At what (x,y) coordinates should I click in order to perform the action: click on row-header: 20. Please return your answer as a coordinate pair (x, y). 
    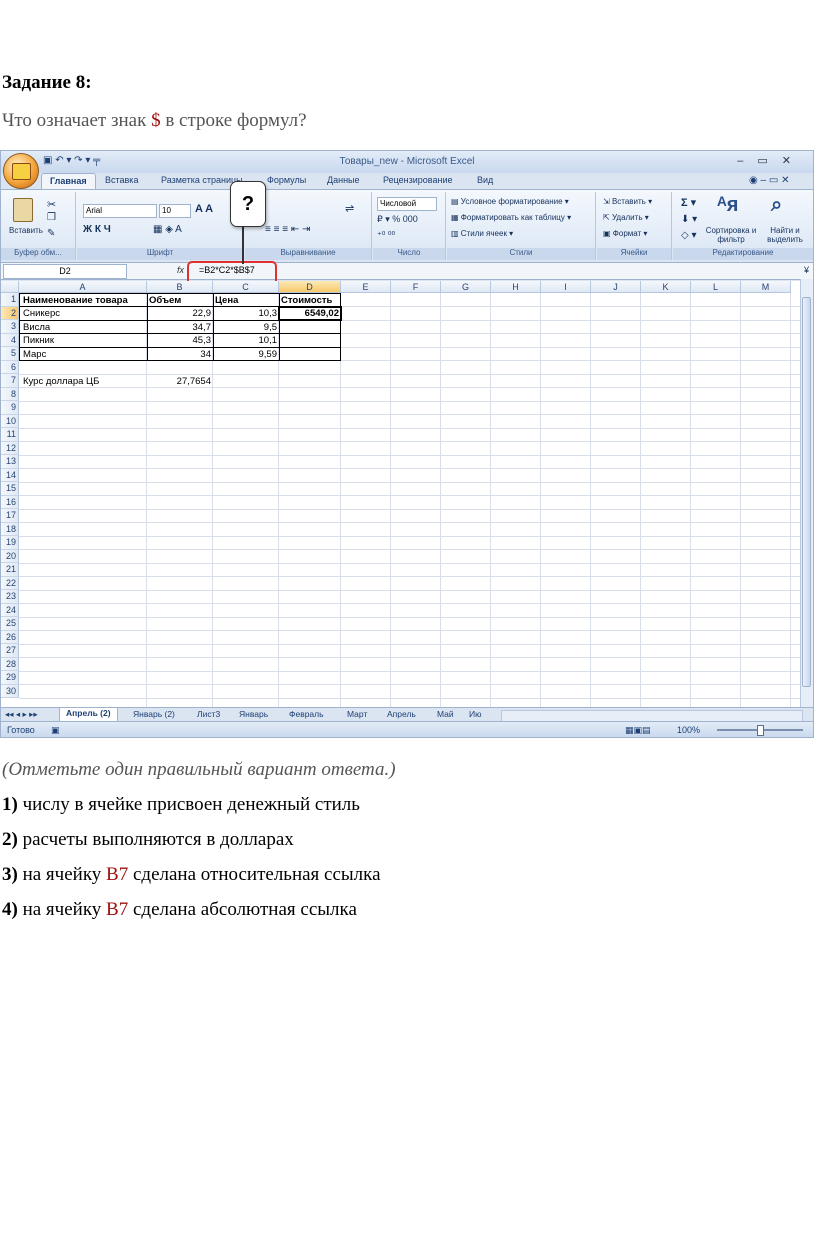
    Looking at the image, I should click on (10, 556).